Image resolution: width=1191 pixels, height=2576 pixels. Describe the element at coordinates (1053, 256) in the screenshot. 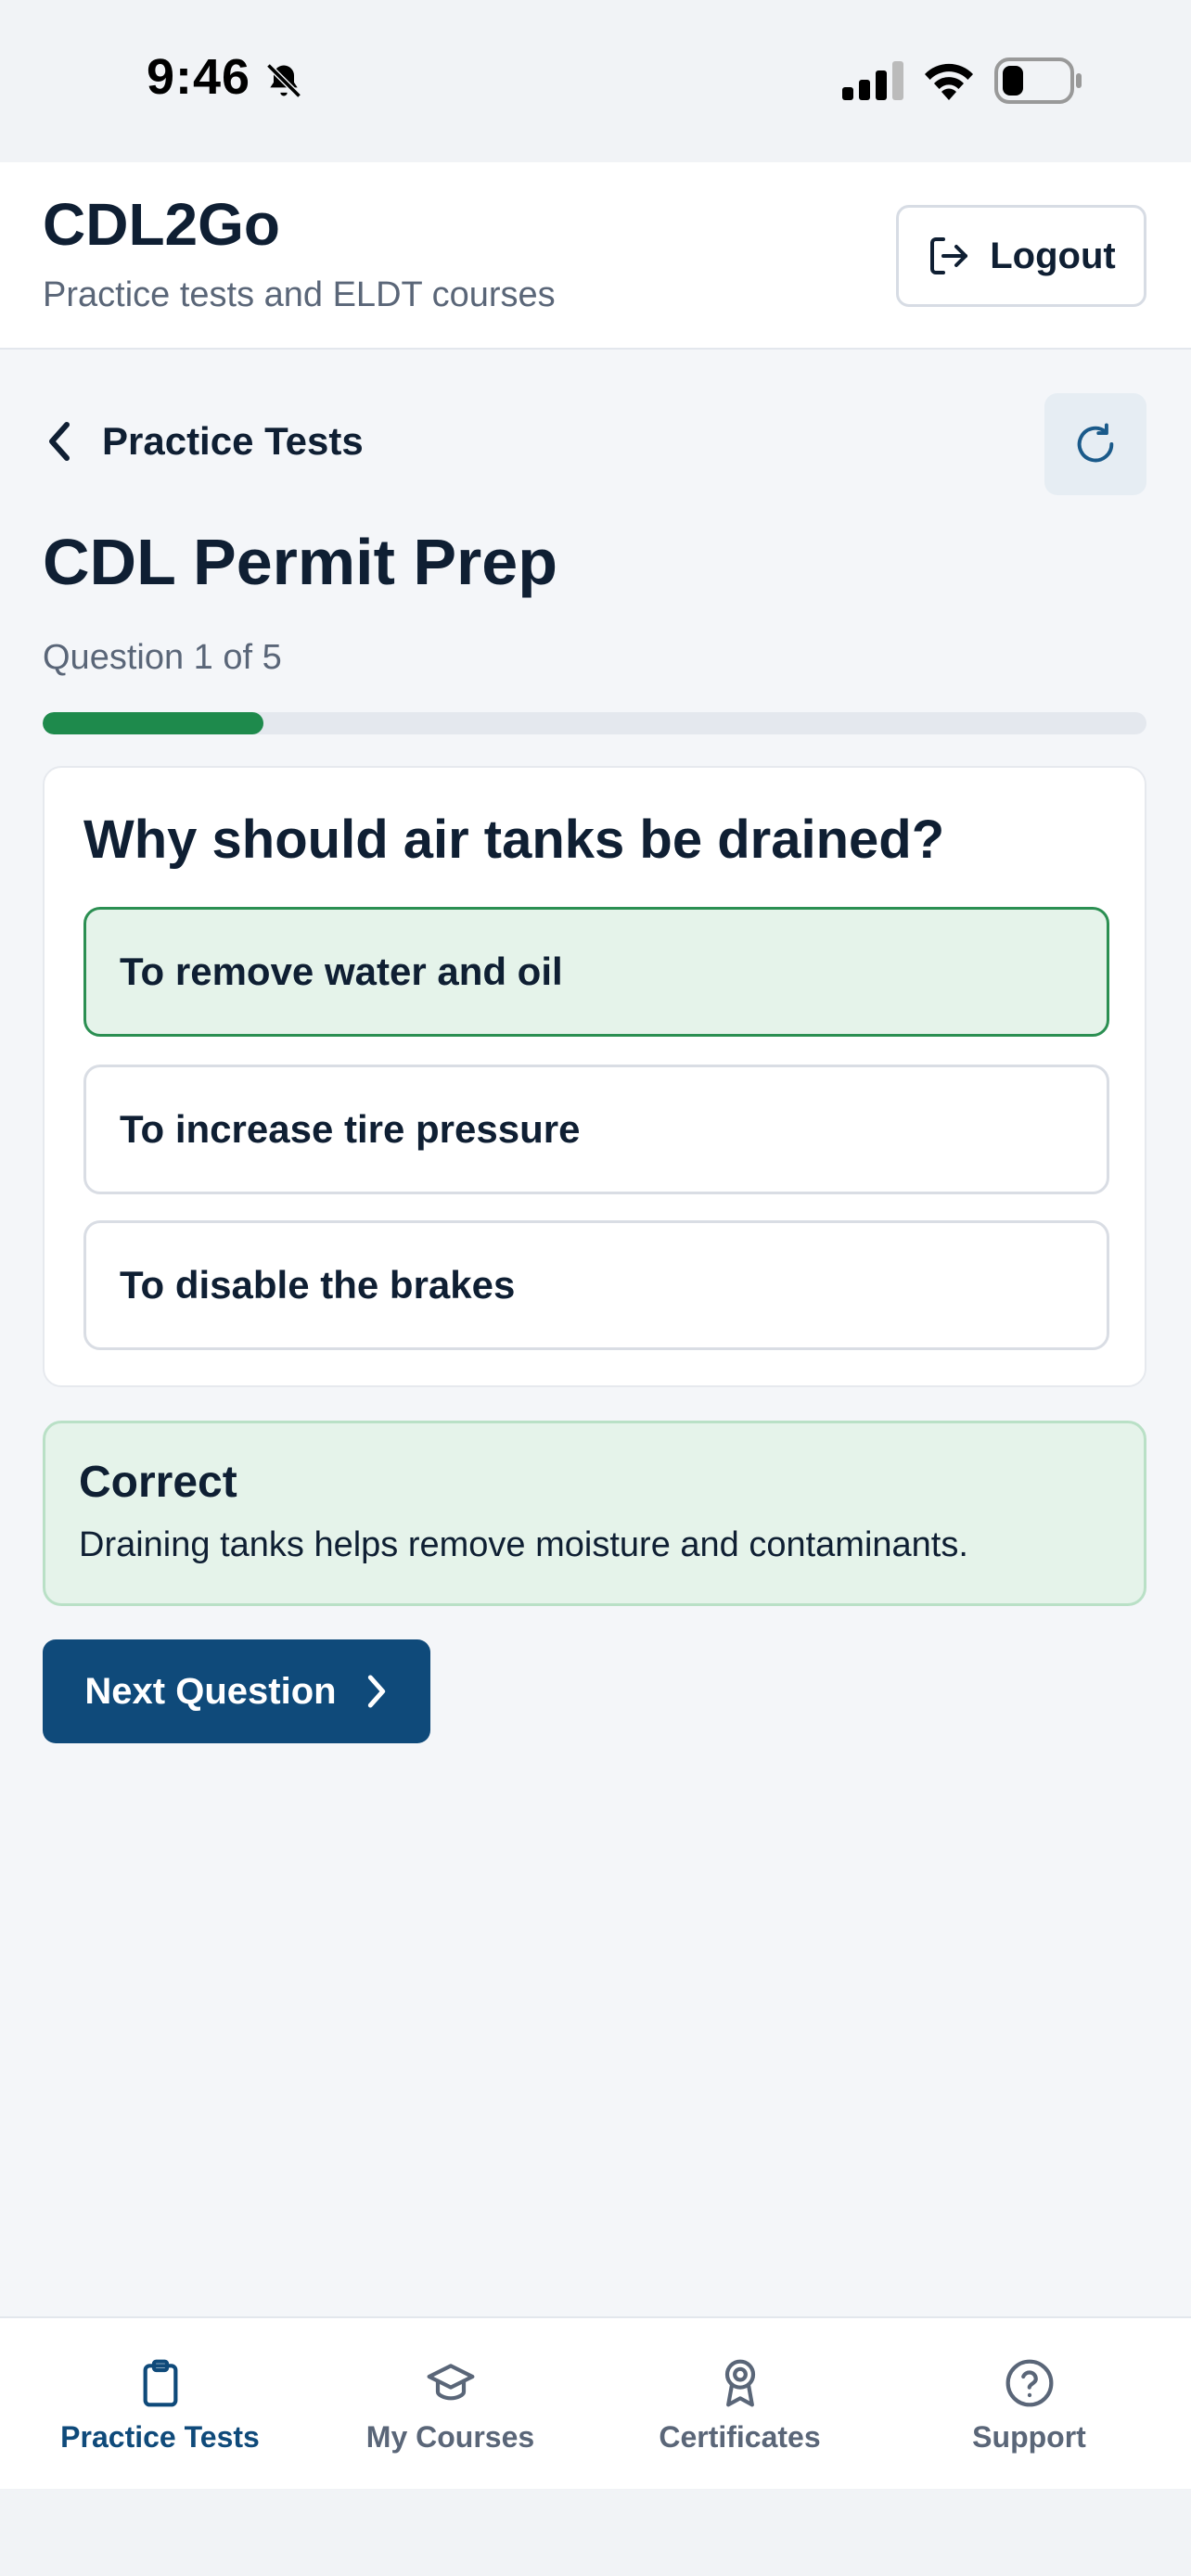

I see `logout-label: Logout` at that location.